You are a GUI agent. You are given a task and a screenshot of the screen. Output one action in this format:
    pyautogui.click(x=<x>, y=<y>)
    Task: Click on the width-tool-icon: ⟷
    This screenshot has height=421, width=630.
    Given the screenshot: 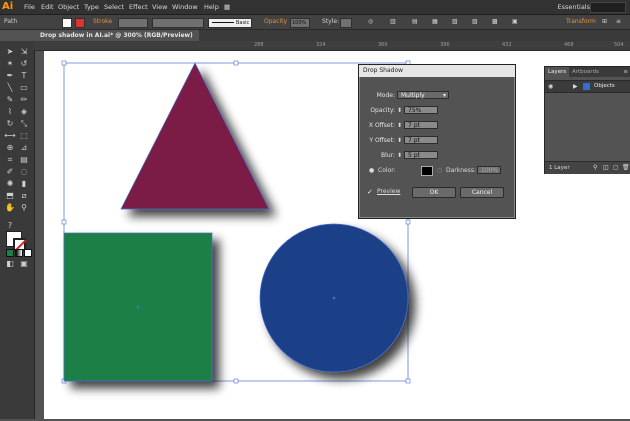 What is the action you would take?
    pyautogui.click(x=10, y=136)
    